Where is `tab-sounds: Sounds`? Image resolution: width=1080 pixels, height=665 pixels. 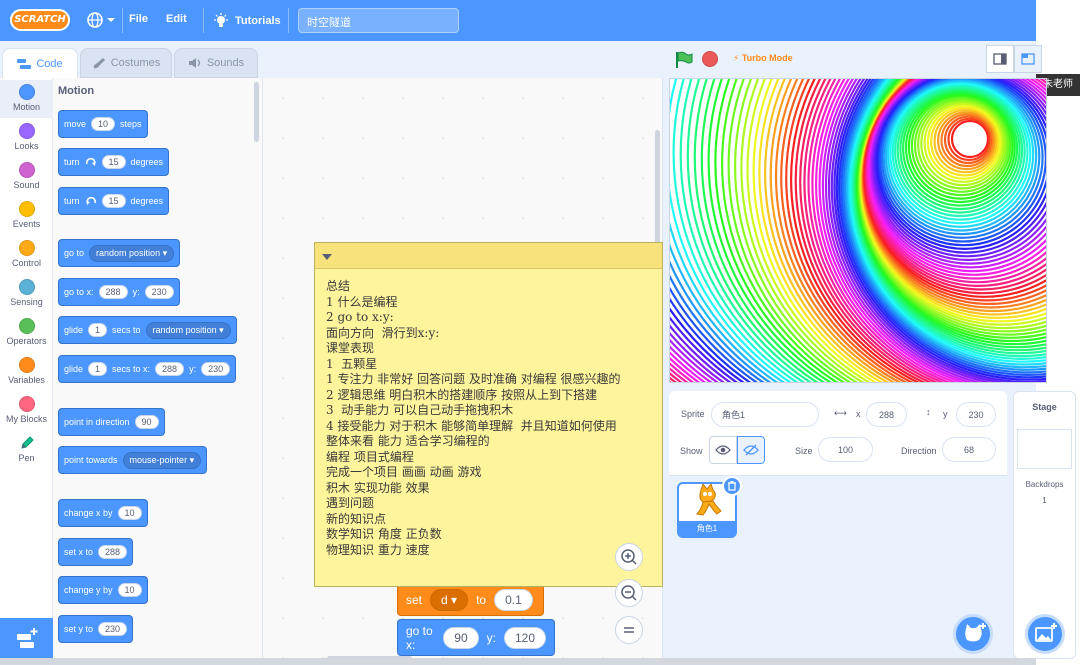
tab-sounds: Sounds is located at coordinates (216, 63).